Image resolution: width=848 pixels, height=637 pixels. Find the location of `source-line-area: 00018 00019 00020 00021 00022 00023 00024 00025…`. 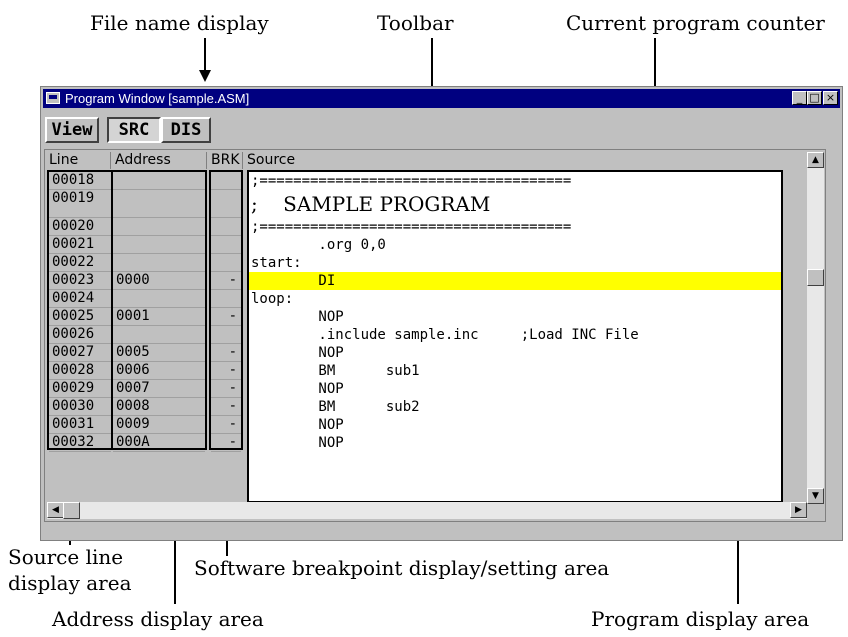

source-line-area: 00018 00019 00020 00021 00022 00023 00024 00025… is located at coordinates (80, 311).